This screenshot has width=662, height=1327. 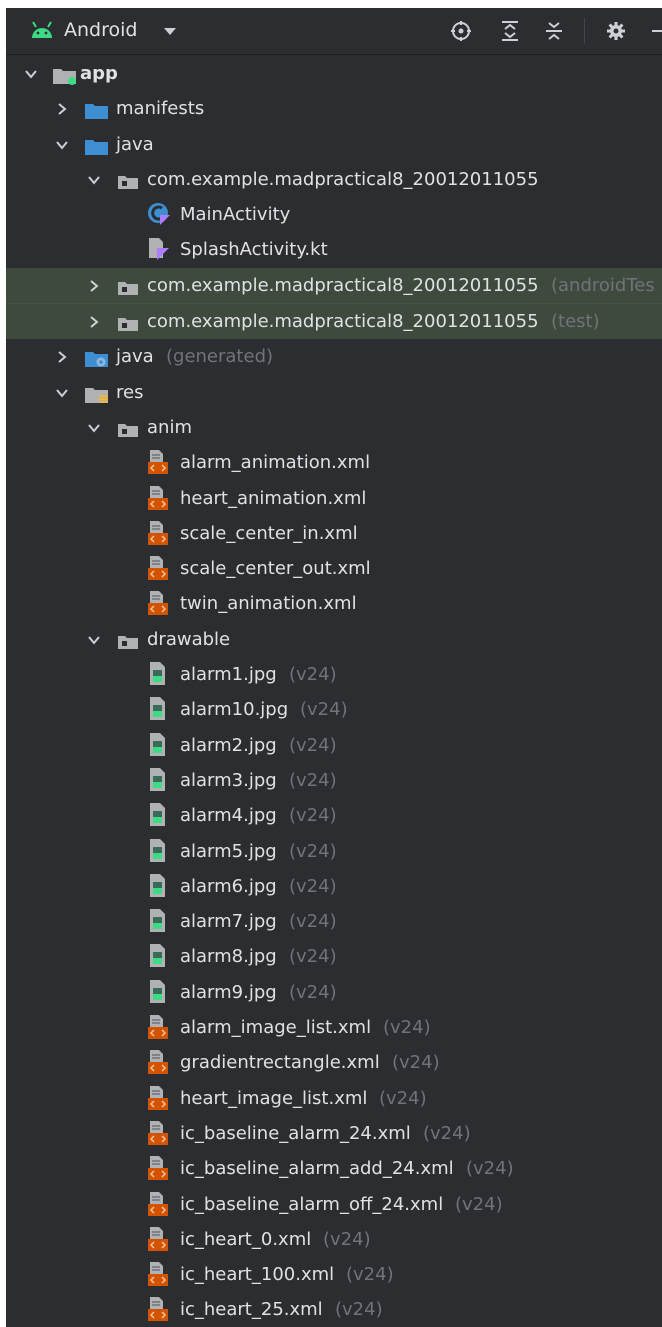 What do you see at coordinates (275, 569) in the screenshot?
I see `tree-item-label: scale_center_out.xml` at bounding box center [275, 569].